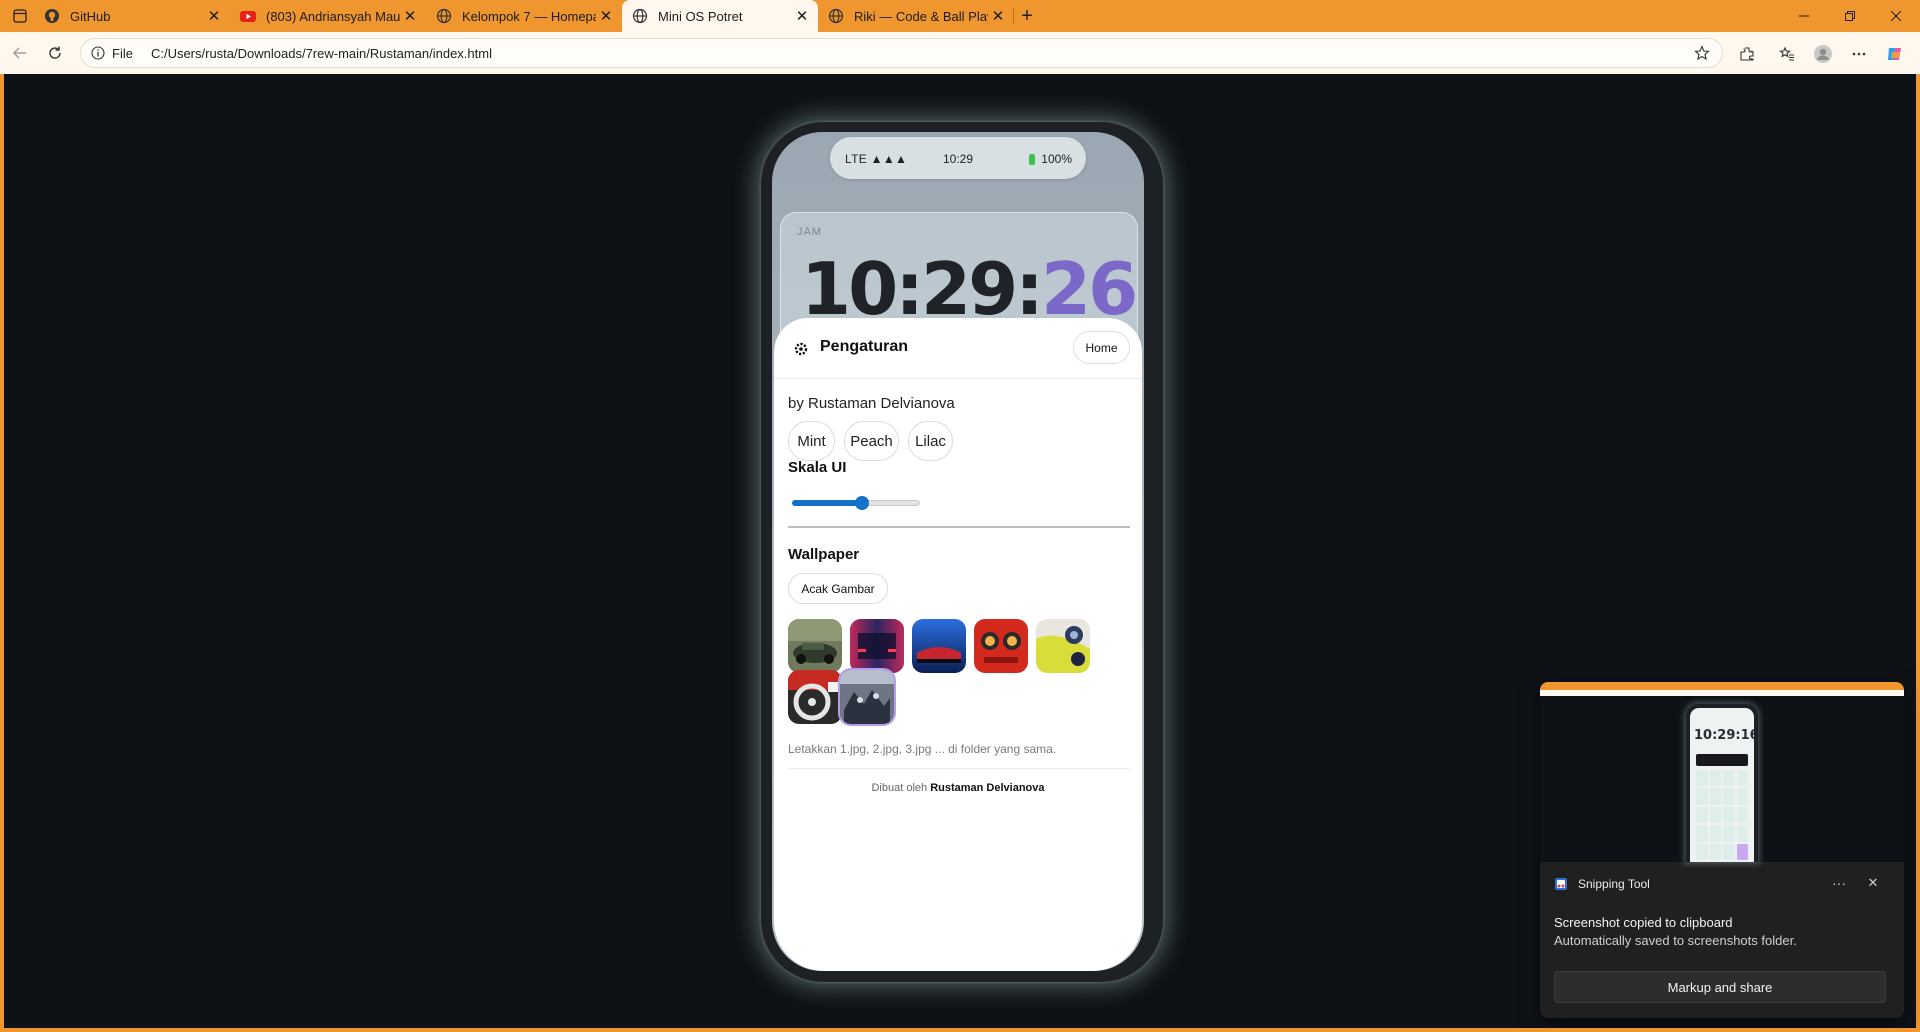 This screenshot has width=1920, height=1032. What do you see at coordinates (248, 16) in the screenshot?
I see `youtube-icon` at bounding box center [248, 16].